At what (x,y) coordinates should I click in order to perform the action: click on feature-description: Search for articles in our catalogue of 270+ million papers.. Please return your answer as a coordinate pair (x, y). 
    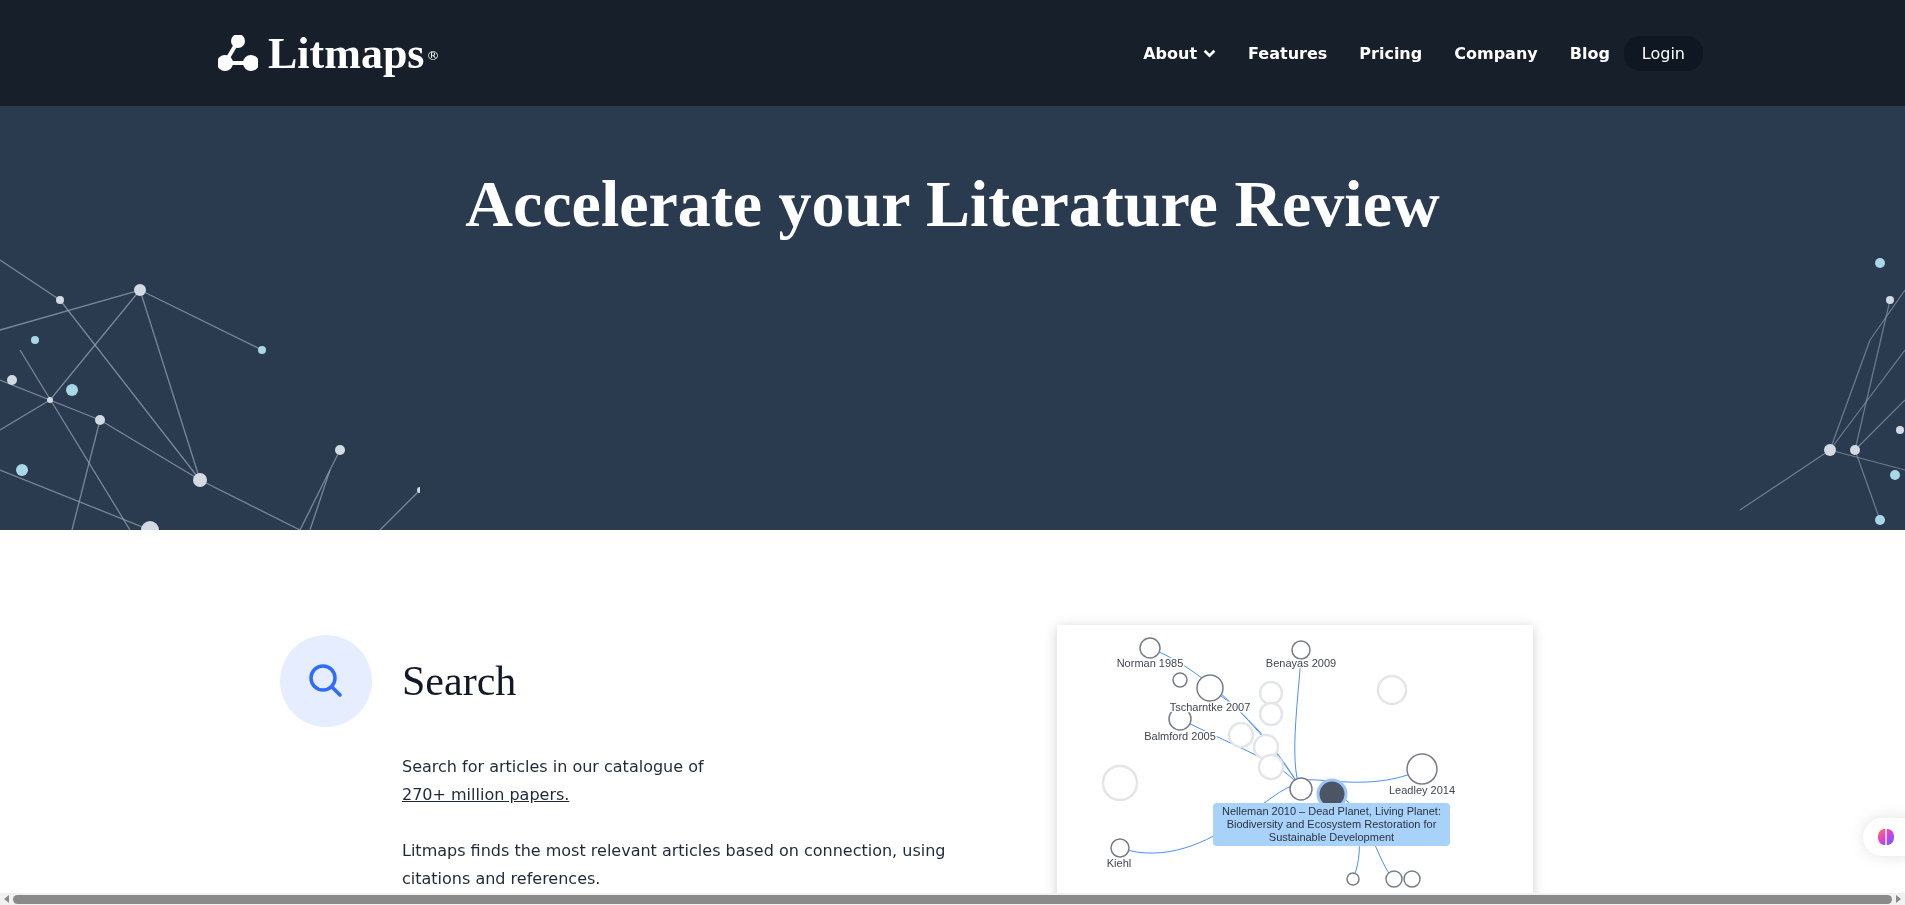
    Looking at the image, I should click on (553, 781).